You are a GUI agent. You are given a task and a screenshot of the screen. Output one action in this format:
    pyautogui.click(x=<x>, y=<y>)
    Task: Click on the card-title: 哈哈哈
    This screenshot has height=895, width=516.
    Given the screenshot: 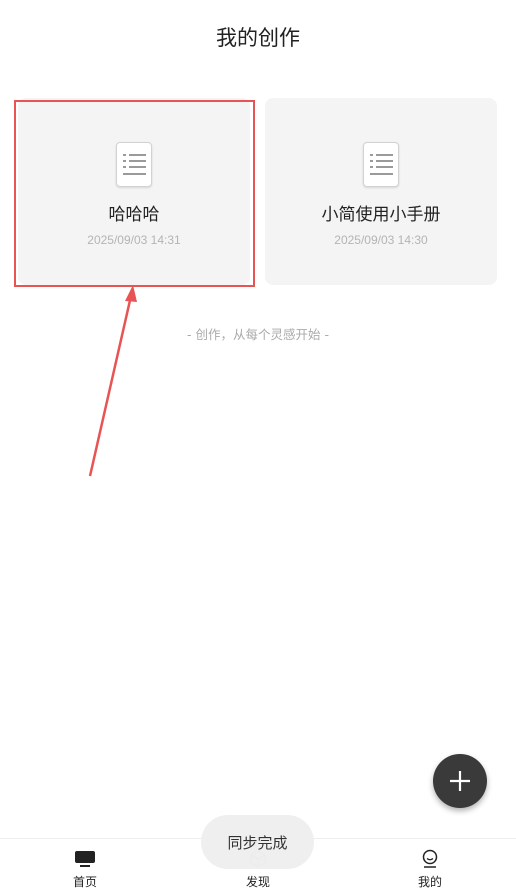 What is the action you would take?
    pyautogui.click(x=134, y=215)
    